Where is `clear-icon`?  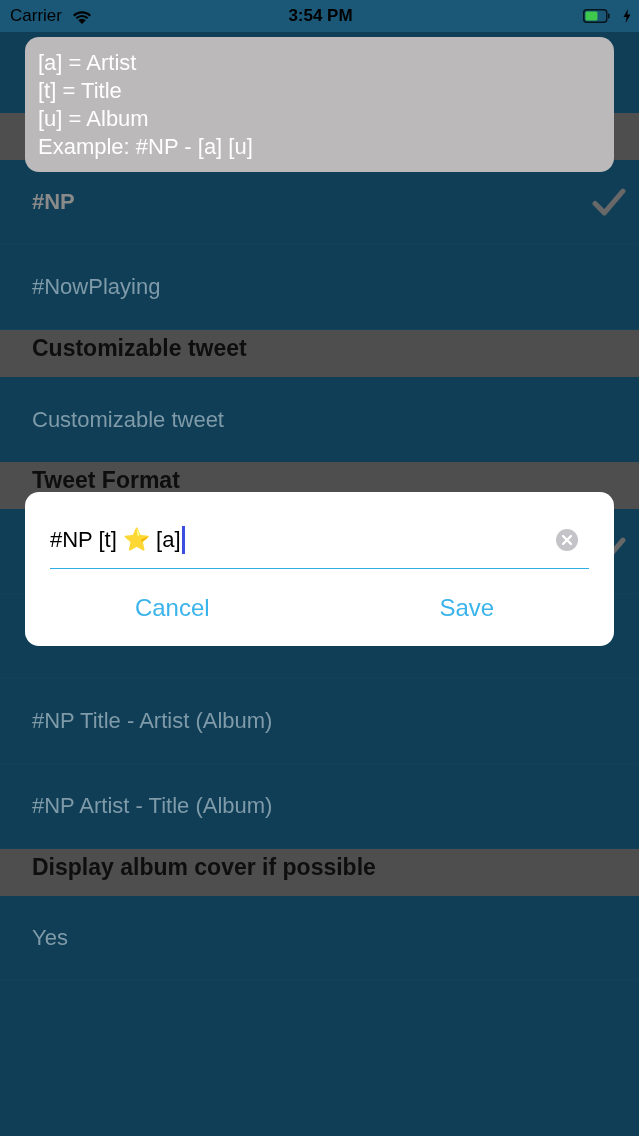
clear-icon is located at coordinates (567, 539).